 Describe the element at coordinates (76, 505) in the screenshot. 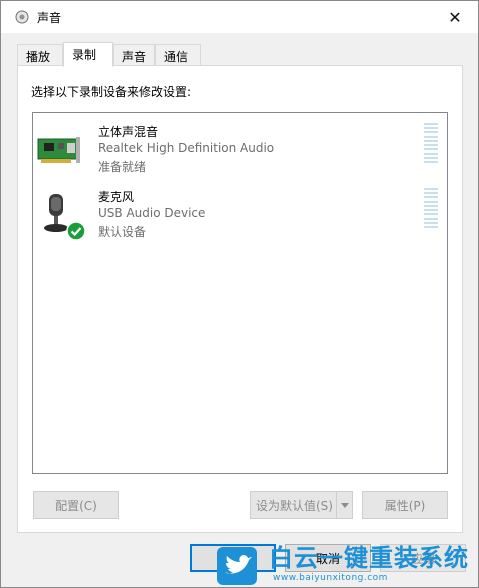

I see `configure-button: 配置(C)` at that location.